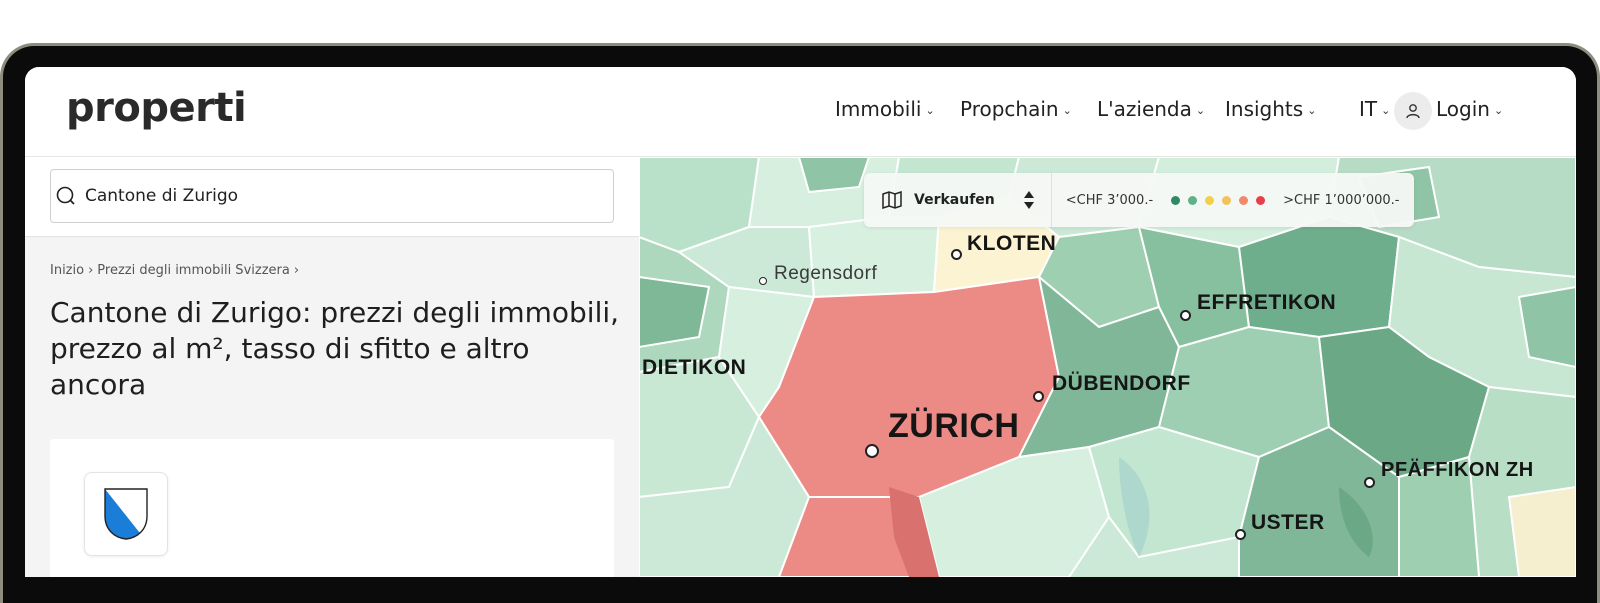 This screenshot has height=603, width=1600. I want to click on canton-crest, so click(126, 514).